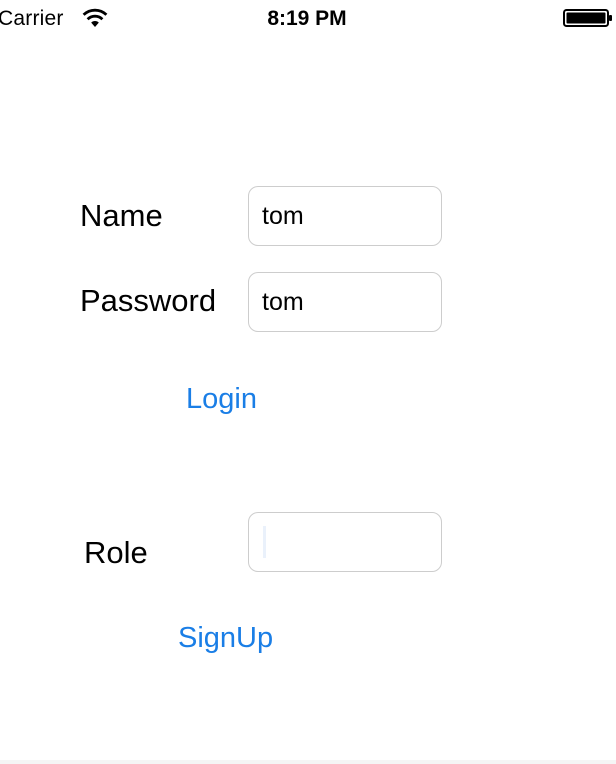 This screenshot has width=616, height=764. What do you see at coordinates (283, 216) in the screenshot?
I see `name-field-value: tom` at bounding box center [283, 216].